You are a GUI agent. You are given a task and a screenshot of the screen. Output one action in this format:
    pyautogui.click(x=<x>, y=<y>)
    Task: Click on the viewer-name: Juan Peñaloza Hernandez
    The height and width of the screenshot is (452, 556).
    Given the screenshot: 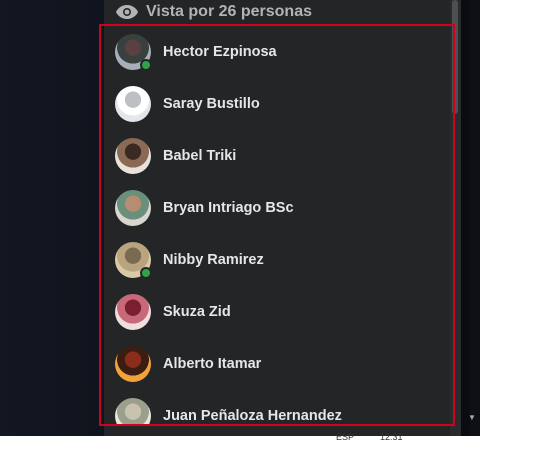 What is the action you would take?
    pyautogui.click(x=252, y=416)
    